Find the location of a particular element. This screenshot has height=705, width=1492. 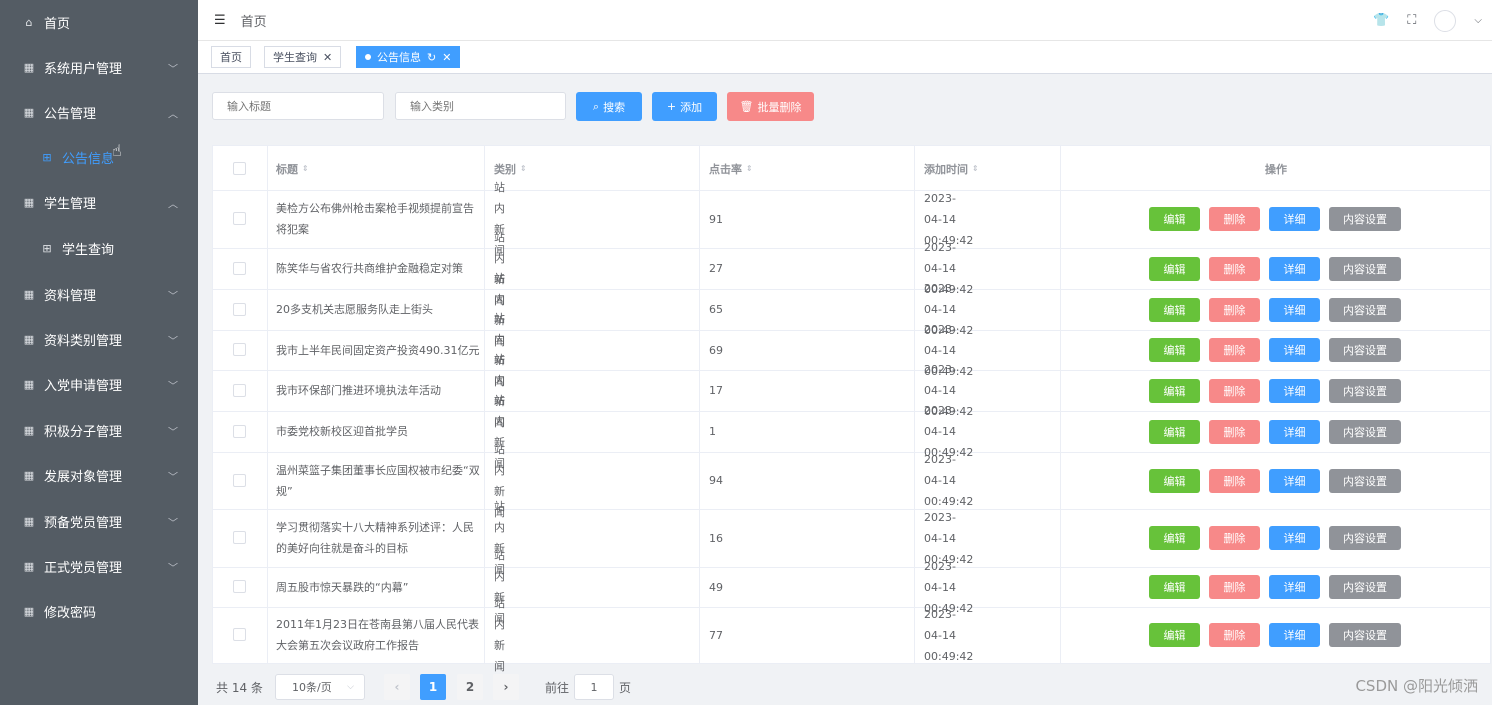

title-search-input is located at coordinates (298, 106).